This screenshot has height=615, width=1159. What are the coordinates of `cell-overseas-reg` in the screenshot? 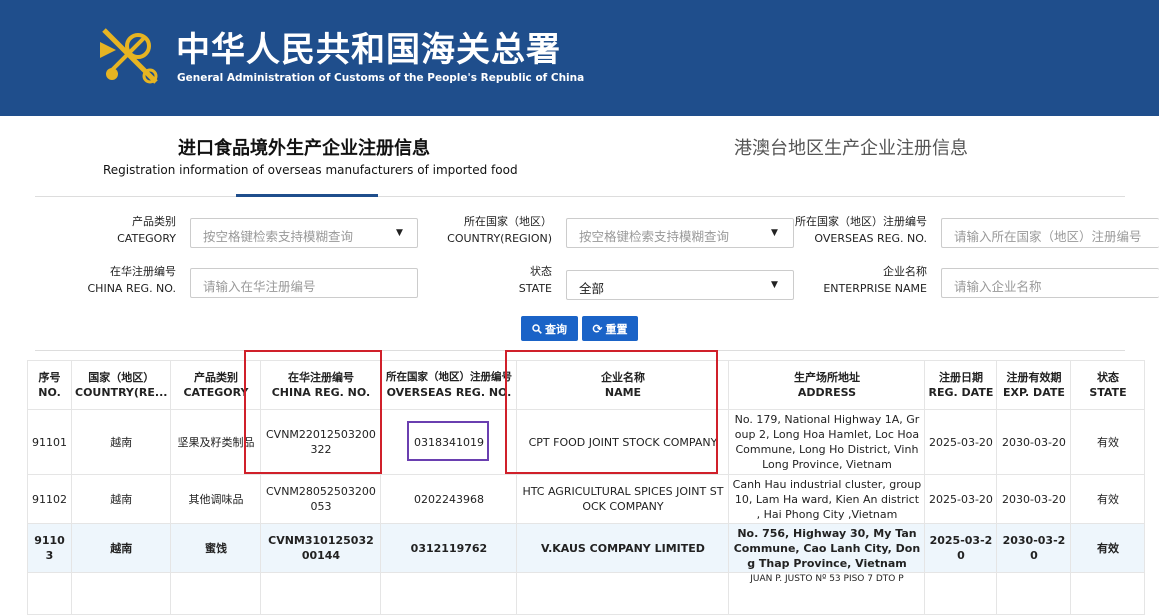 It's located at (449, 593).